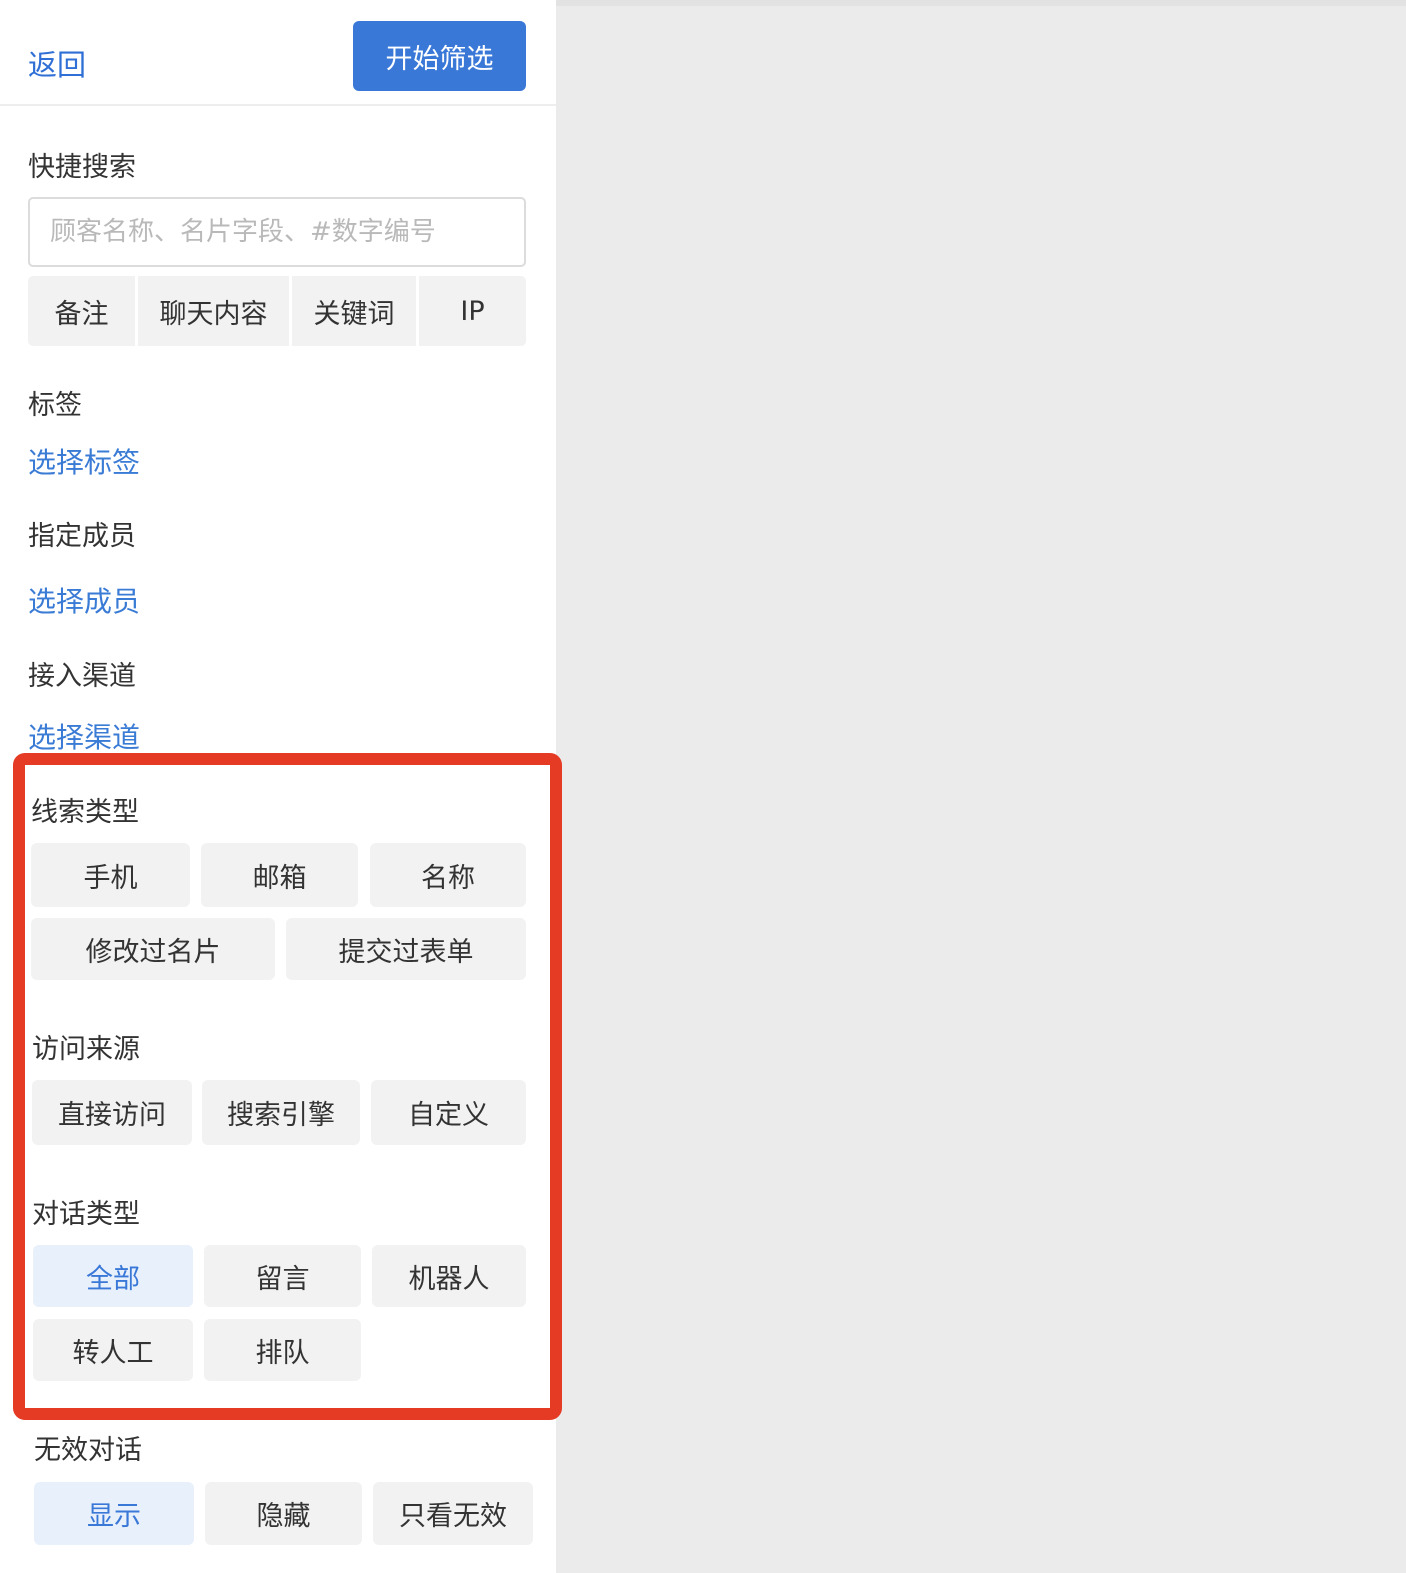 The image size is (1406, 1573). What do you see at coordinates (82, 536) in the screenshot?
I see `members-label: 指定成员` at bounding box center [82, 536].